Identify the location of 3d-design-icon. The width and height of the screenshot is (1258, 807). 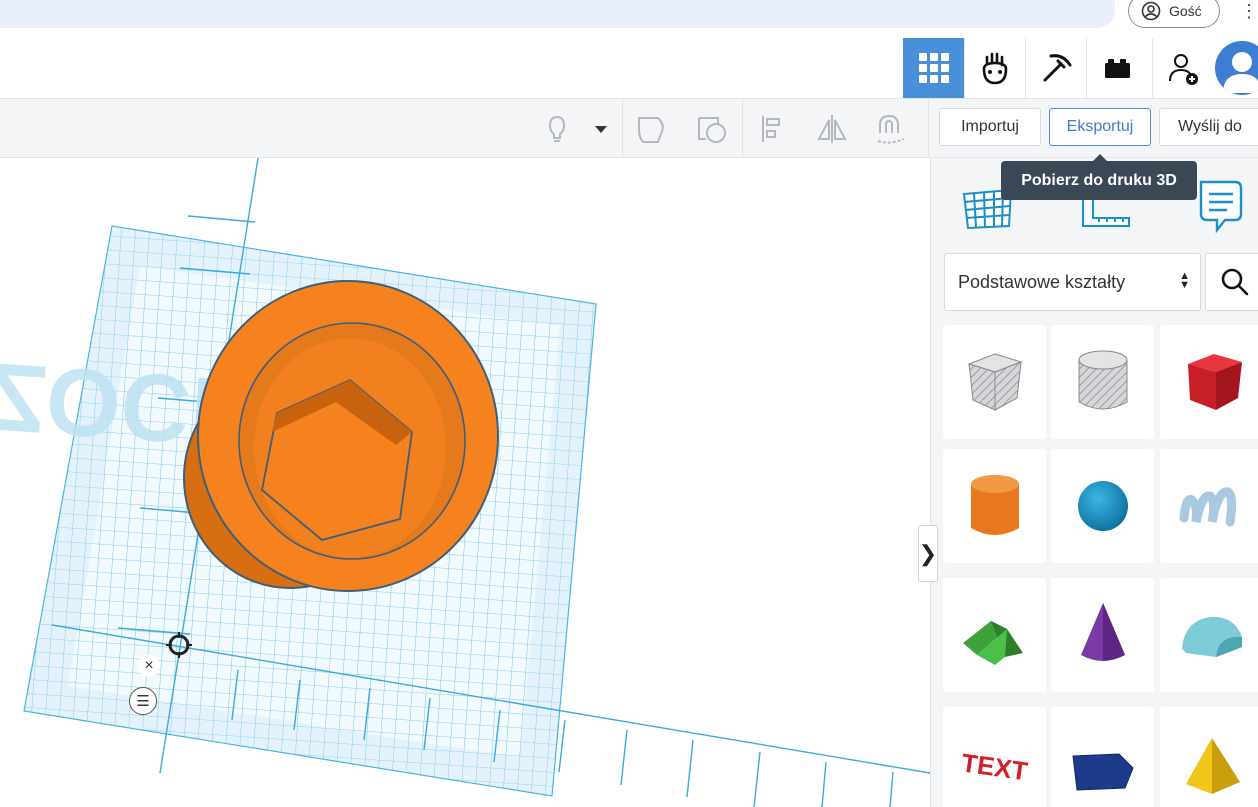
(933, 68).